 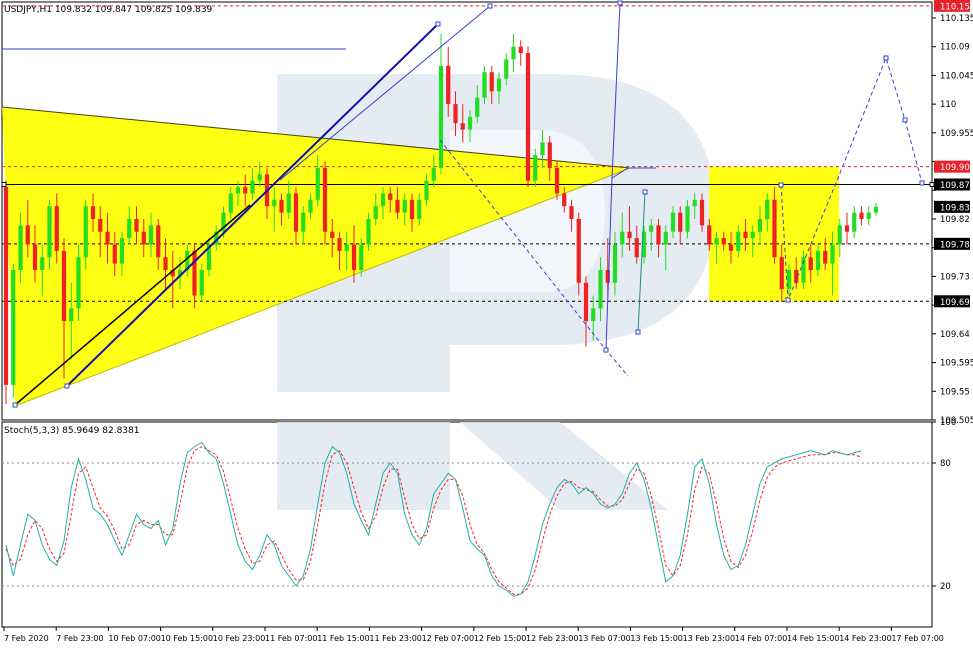 I want to click on x-tick-label: 12 Feb 07:00, so click(x=448, y=638).